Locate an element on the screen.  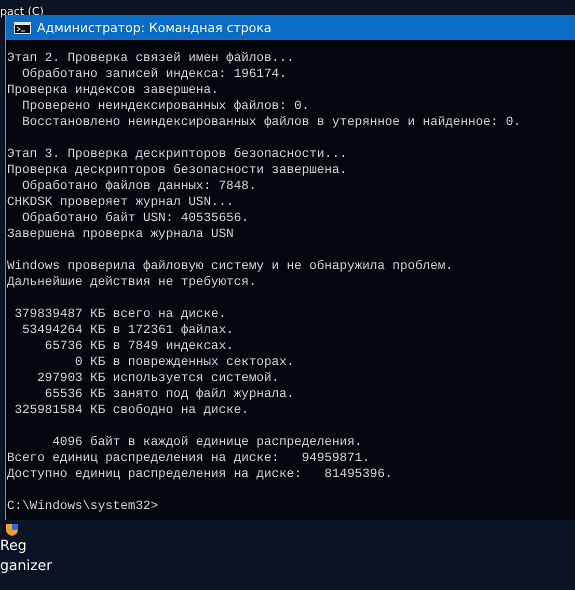
console-line: 53494264 КБ в 172361 файлах. is located at coordinates (127, 330).